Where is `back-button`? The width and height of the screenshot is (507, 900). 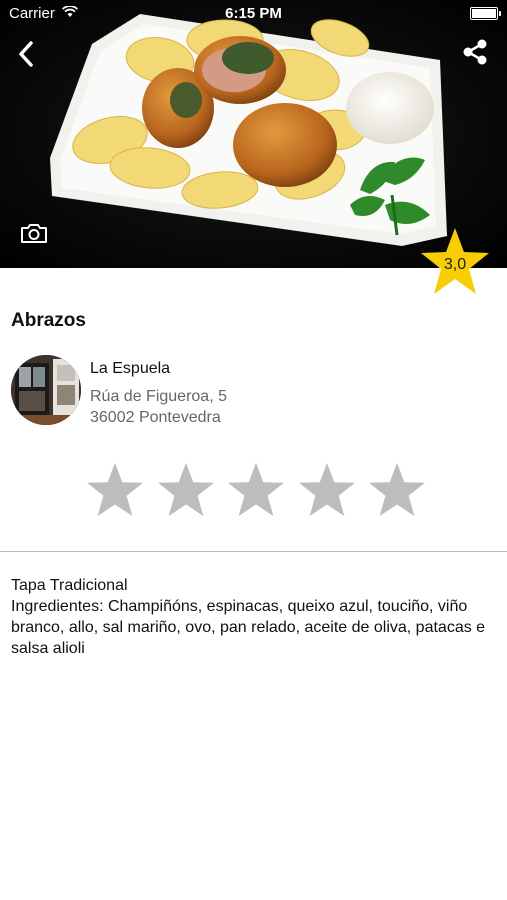
back-button is located at coordinates (26, 54).